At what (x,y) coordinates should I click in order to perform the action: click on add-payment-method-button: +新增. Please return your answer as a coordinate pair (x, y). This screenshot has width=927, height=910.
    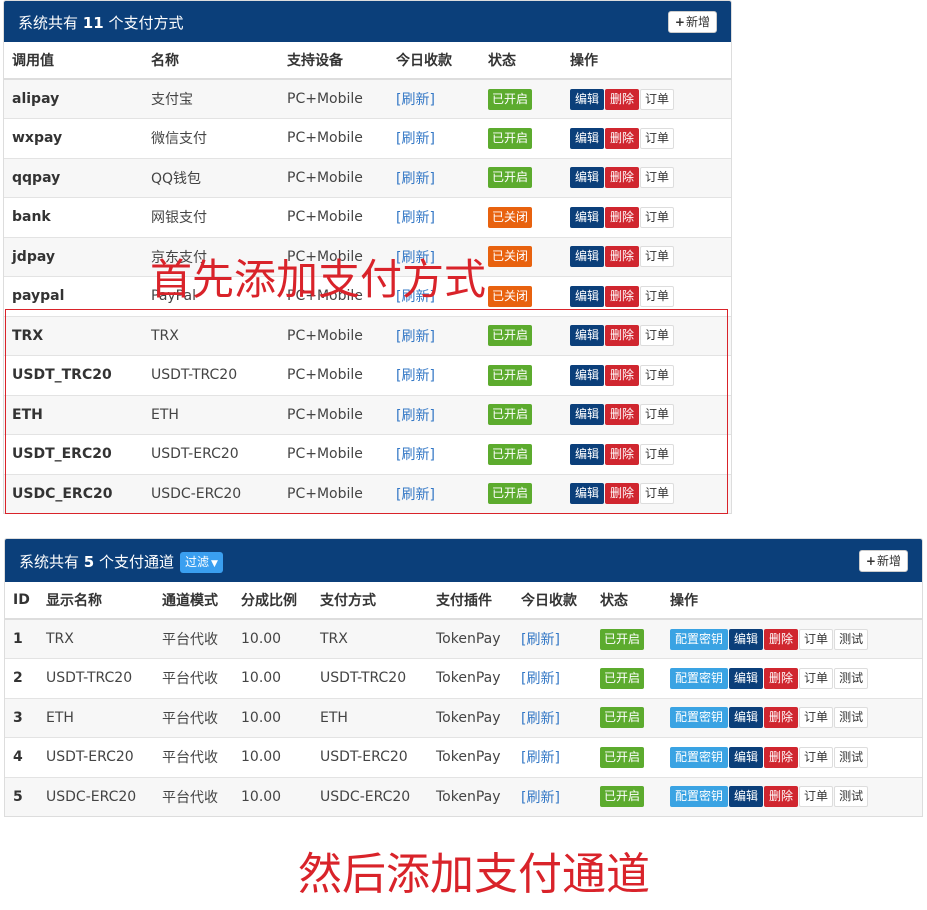
    Looking at the image, I should click on (692, 22).